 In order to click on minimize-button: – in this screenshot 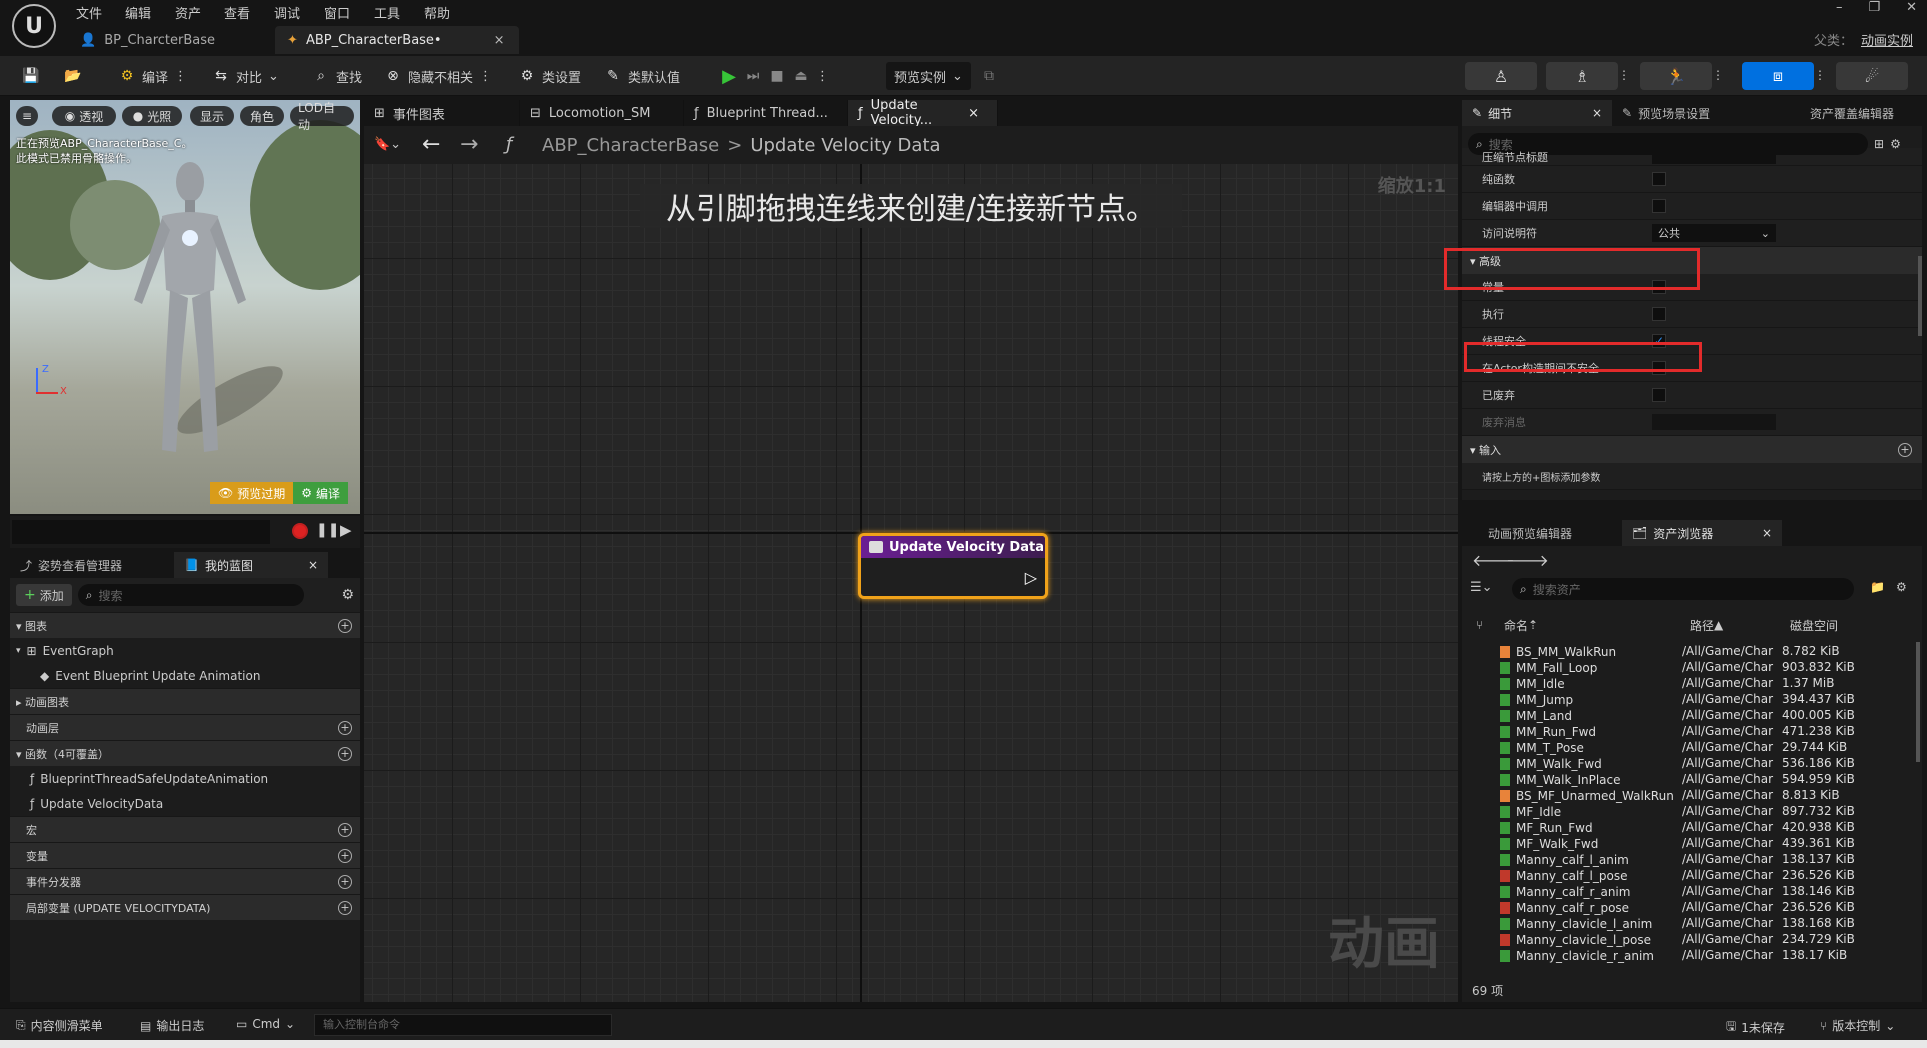, I will do `click(1839, 7)`.